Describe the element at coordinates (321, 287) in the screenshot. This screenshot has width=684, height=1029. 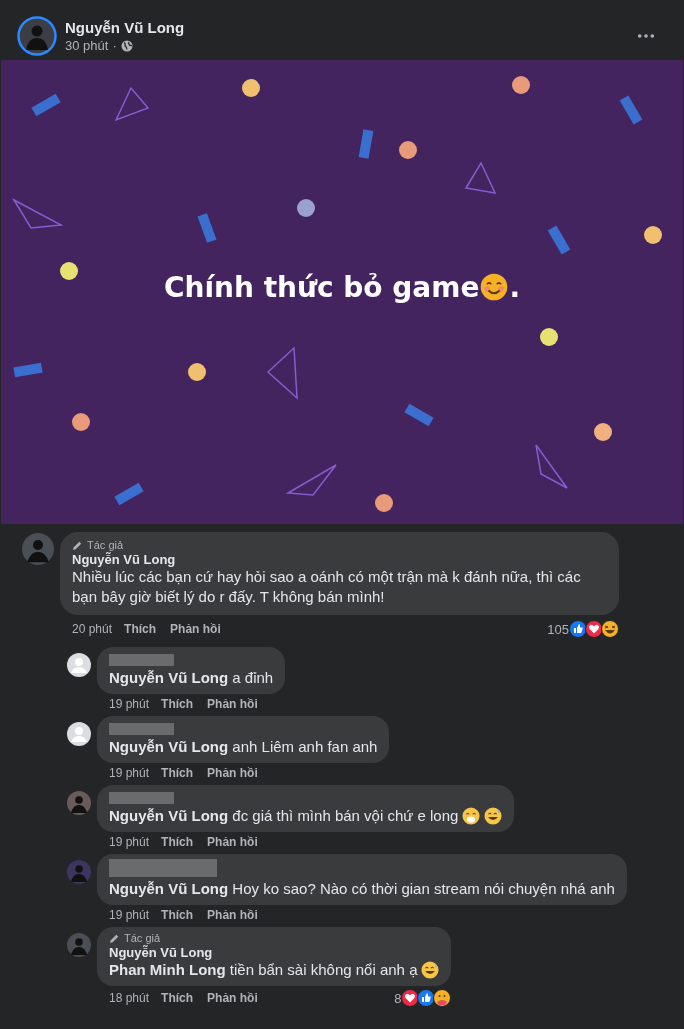
I see `headline: Chính thức bỏ game` at that location.